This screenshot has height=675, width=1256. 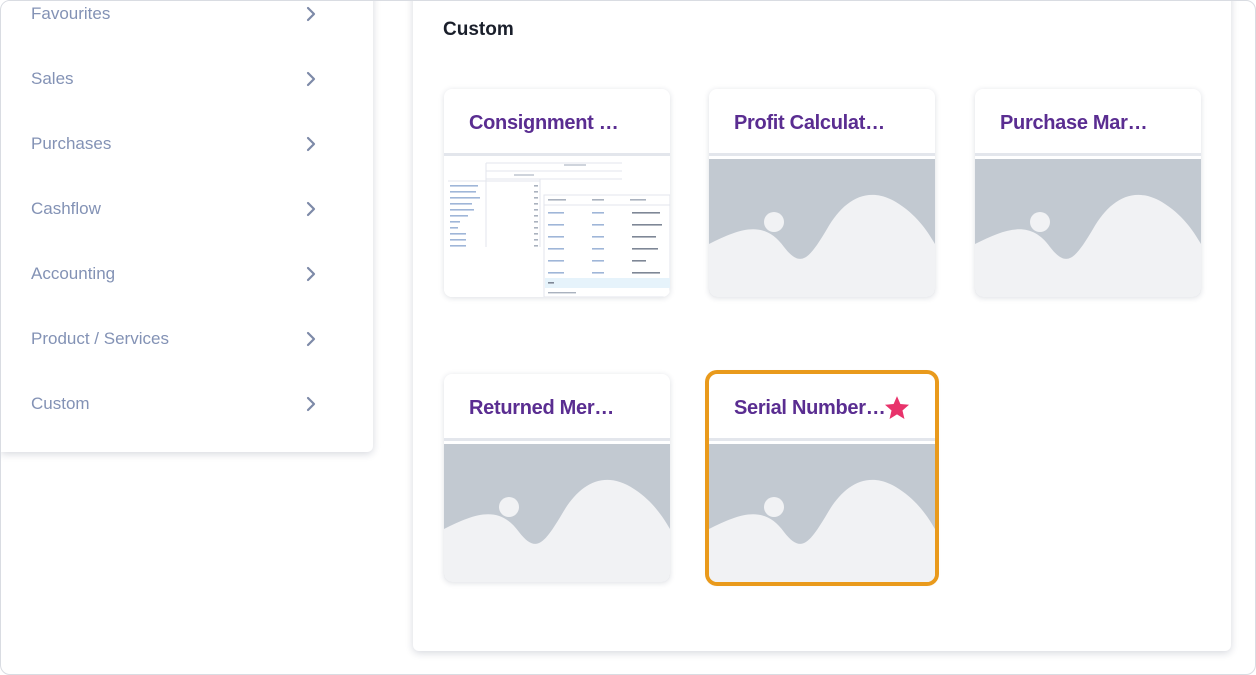 I want to click on sidebar-item-label: Favourites, so click(x=71, y=13).